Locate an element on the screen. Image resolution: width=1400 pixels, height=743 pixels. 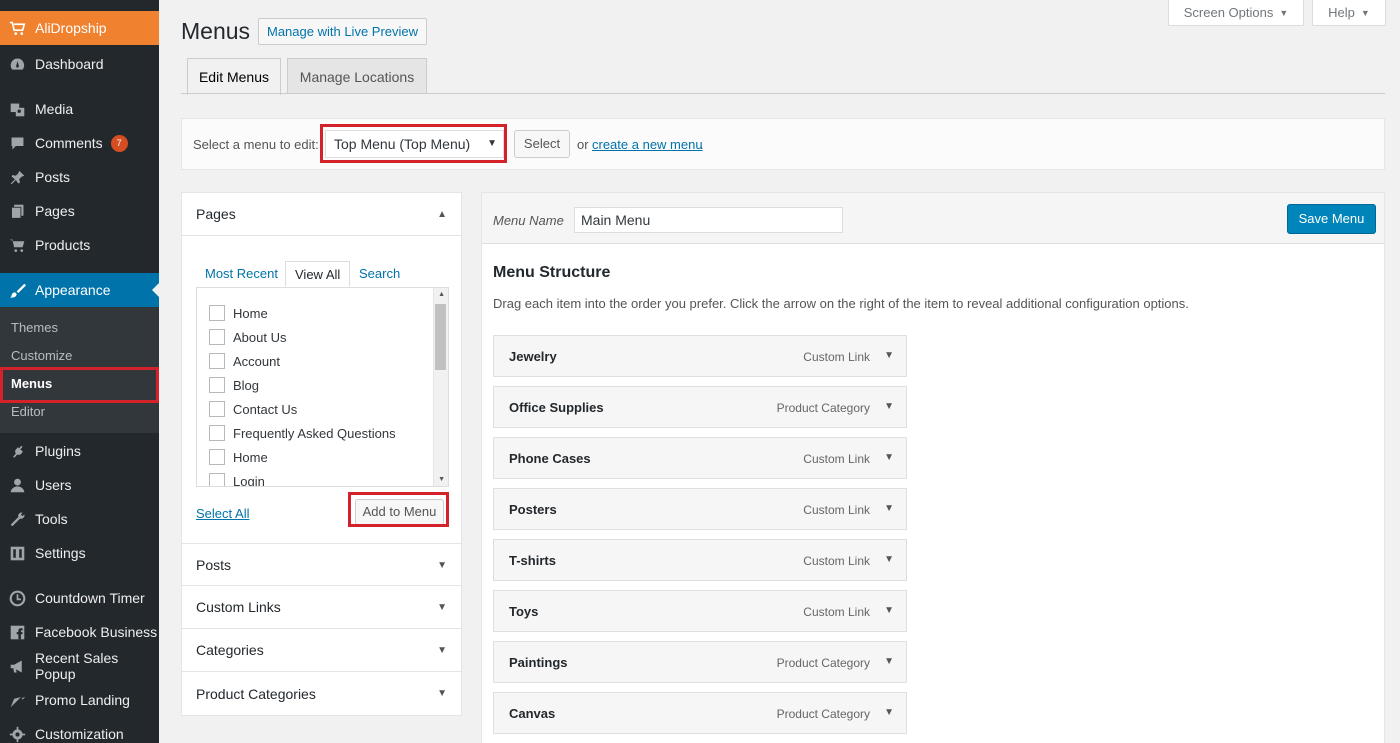
create-new-menu-link: create a new menu is located at coordinates (647, 144).